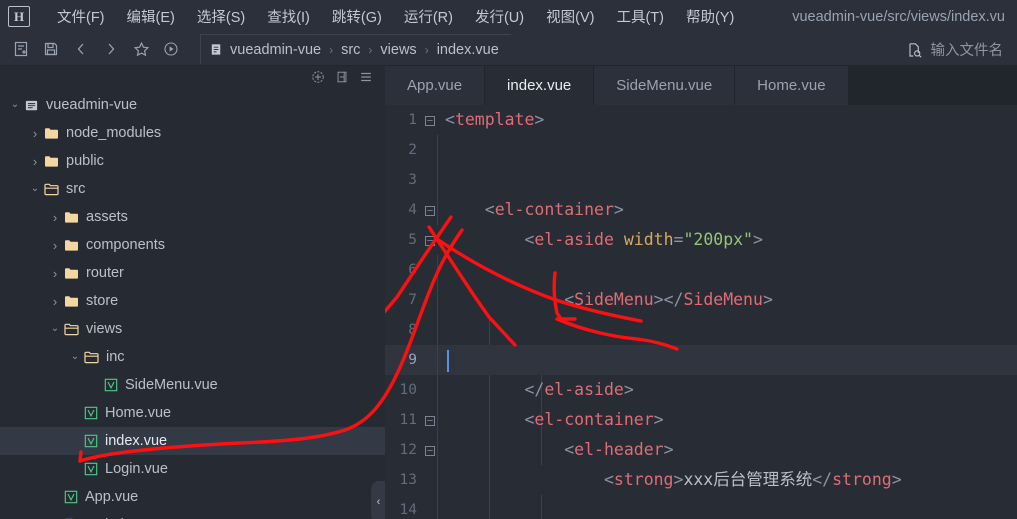 The width and height of the screenshot is (1017, 519). What do you see at coordinates (192, 441) in the screenshot?
I see `tree-item-index-vue: index.vue` at bounding box center [192, 441].